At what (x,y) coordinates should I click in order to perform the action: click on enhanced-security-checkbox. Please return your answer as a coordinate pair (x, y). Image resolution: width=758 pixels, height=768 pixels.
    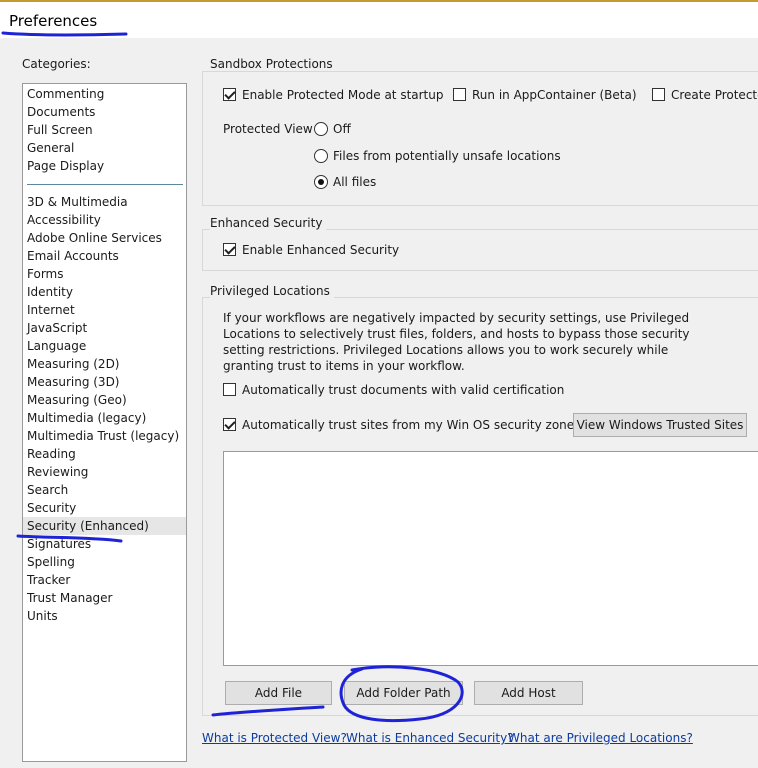
    Looking at the image, I should click on (229, 249).